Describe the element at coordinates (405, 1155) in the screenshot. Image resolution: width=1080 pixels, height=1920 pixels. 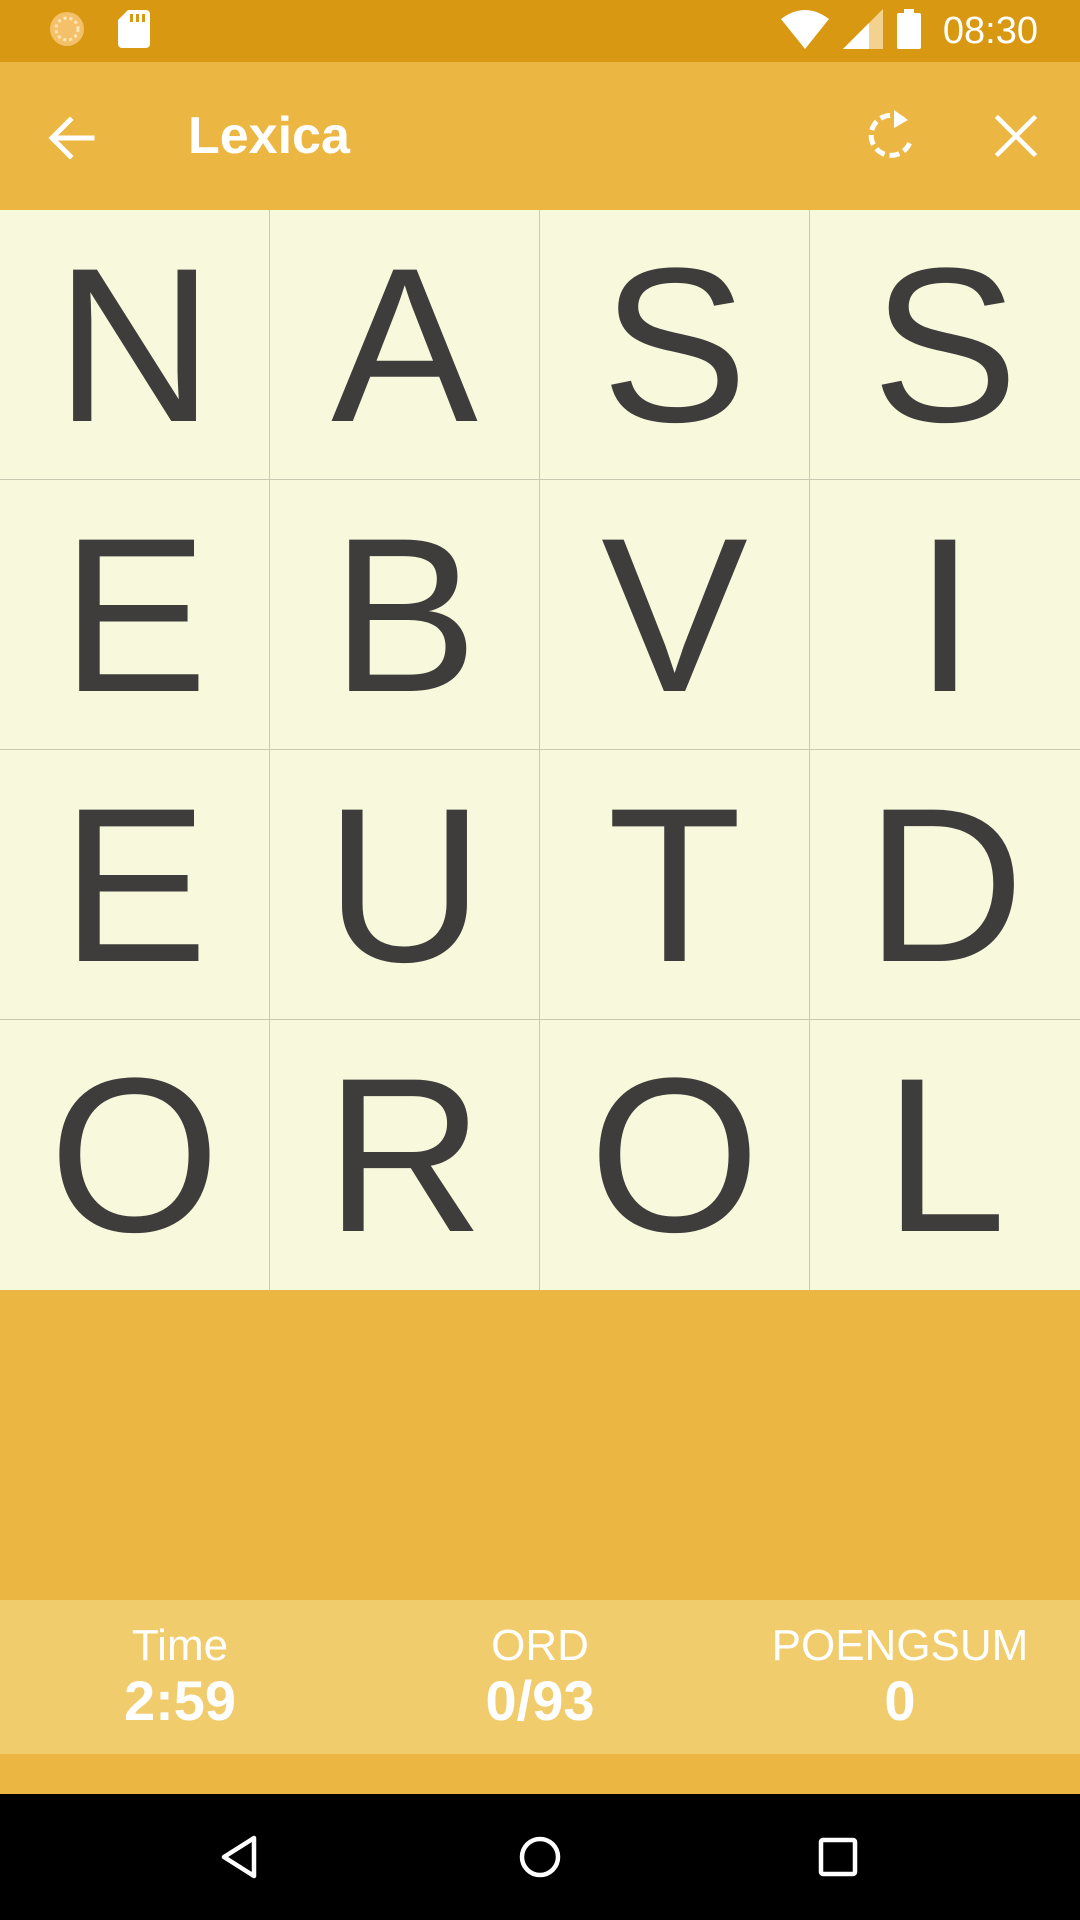
I see `tile-r3-c1: R` at that location.